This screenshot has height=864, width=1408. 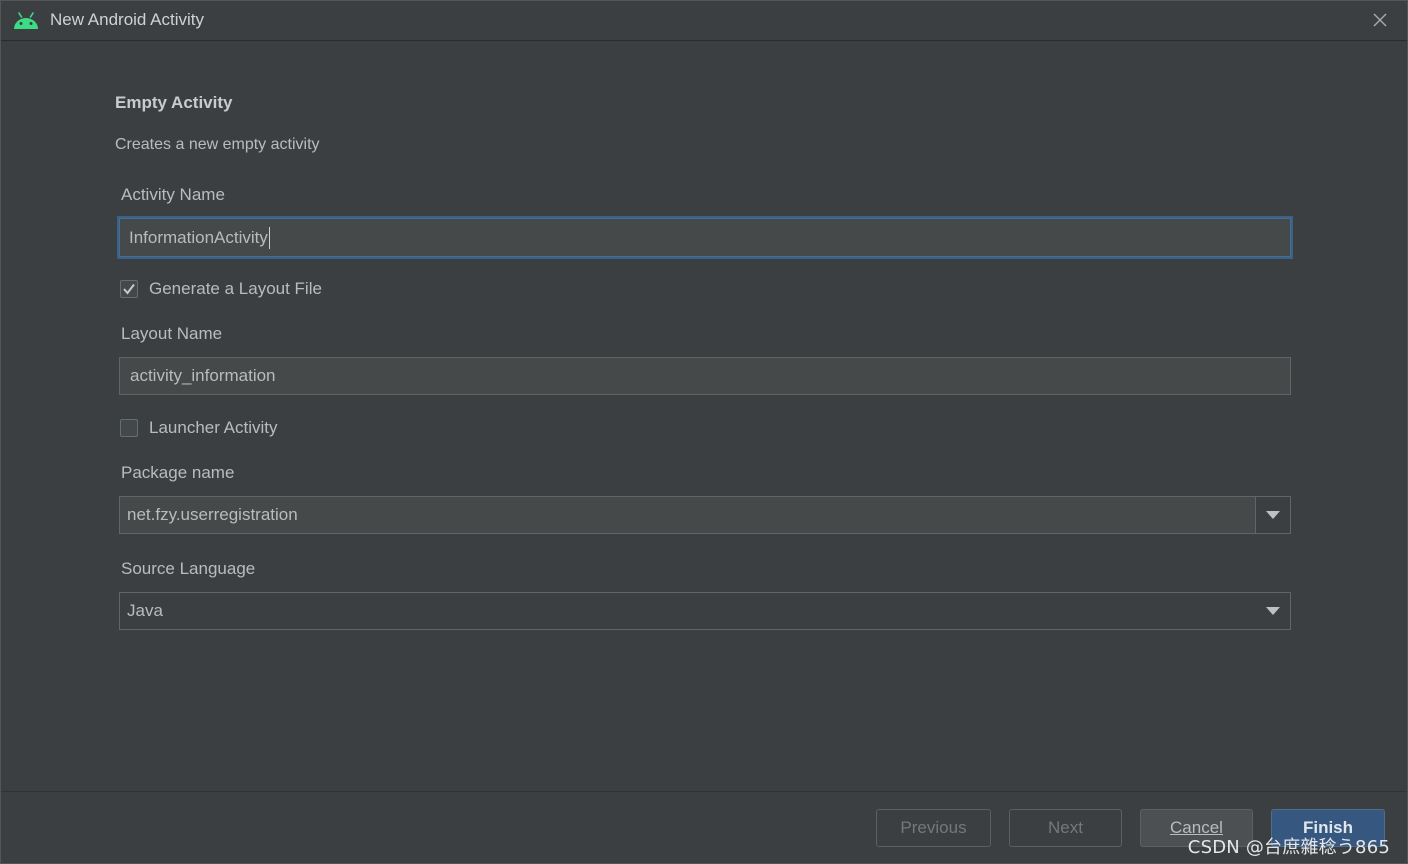 What do you see at coordinates (1288, 847) in the screenshot?
I see `csdn-watermark: CSDN @台庶雜稔う865` at bounding box center [1288, 847].